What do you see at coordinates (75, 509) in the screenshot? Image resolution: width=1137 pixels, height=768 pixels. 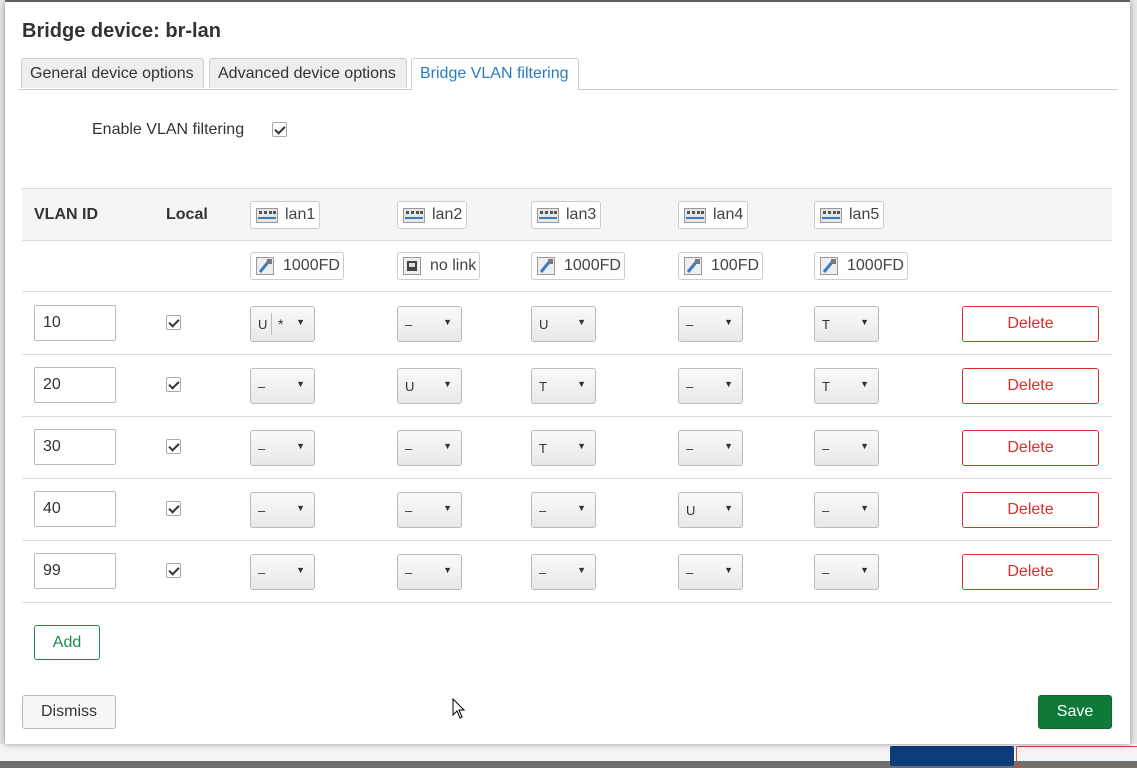 I see `vlan-id-input: 40` at bounding box center [75, 509].